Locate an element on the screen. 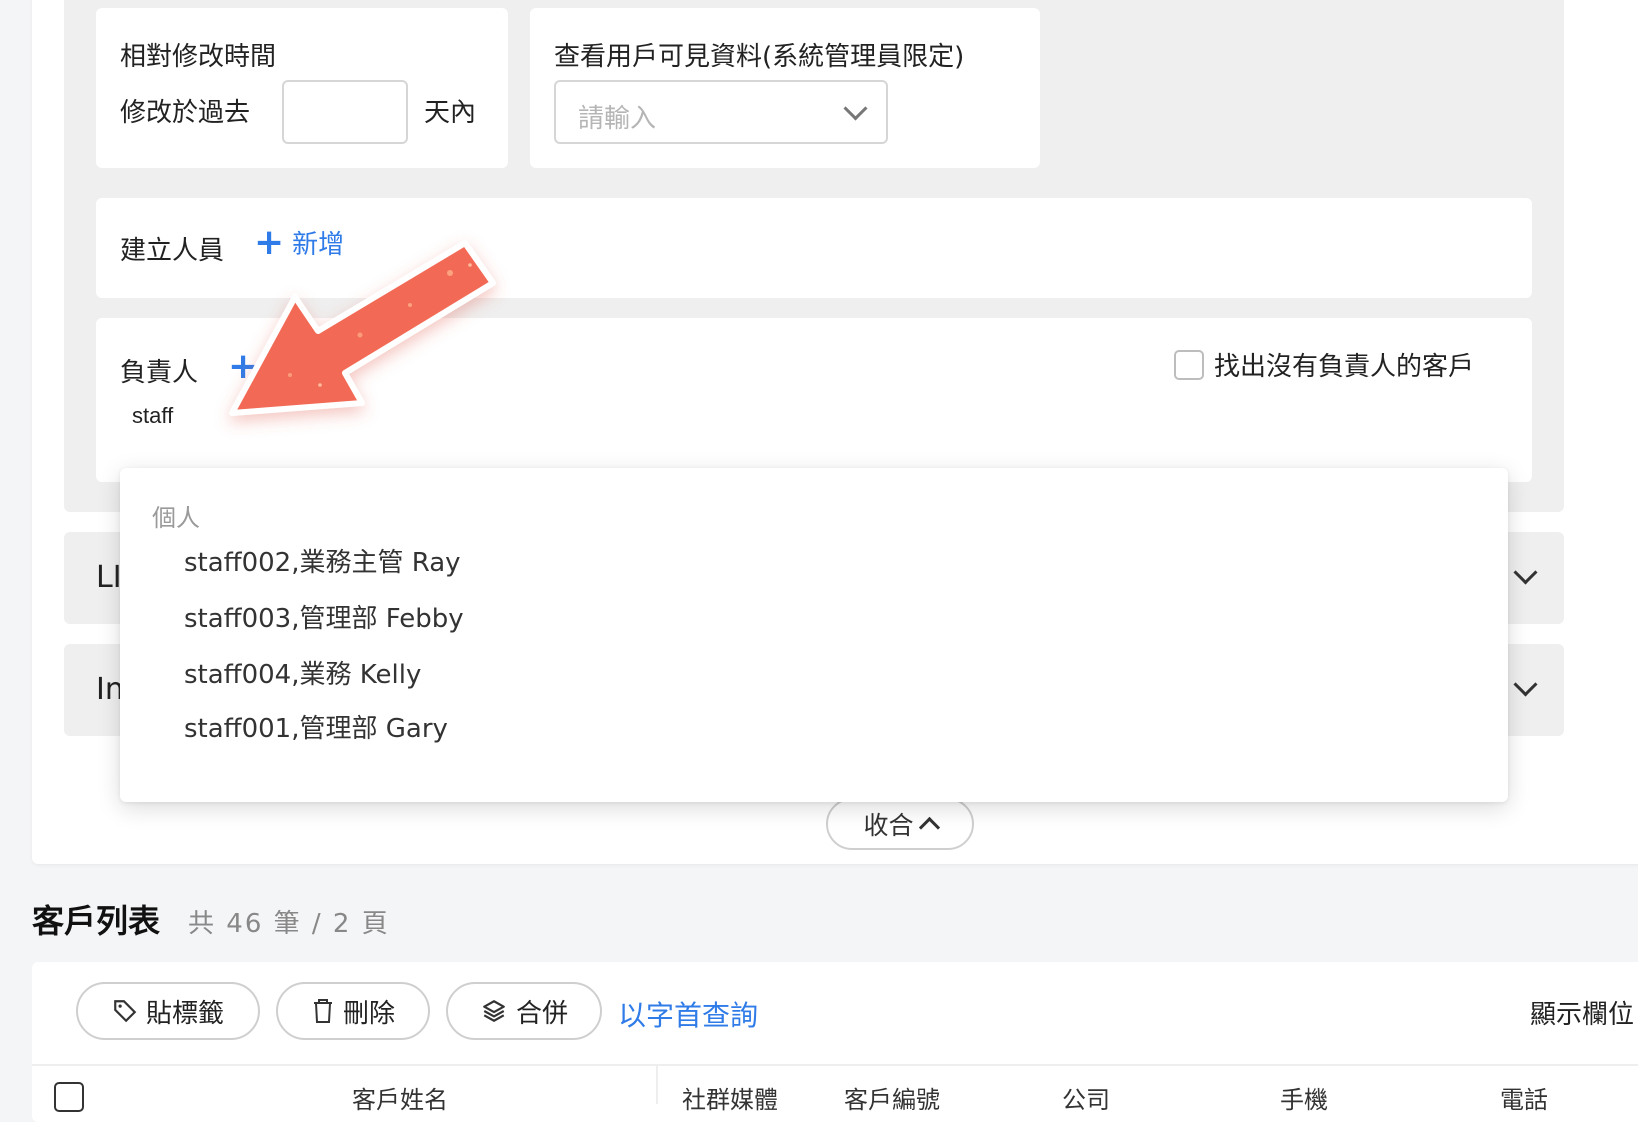 The image size is (1638, 1122). merge-button: 合併 is located at coordinates (524, 1011).